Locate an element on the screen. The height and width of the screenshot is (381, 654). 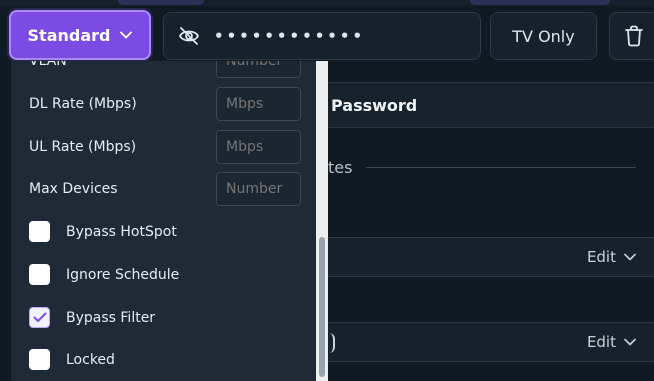
toggle-edge is located at coordinates (332, 343).